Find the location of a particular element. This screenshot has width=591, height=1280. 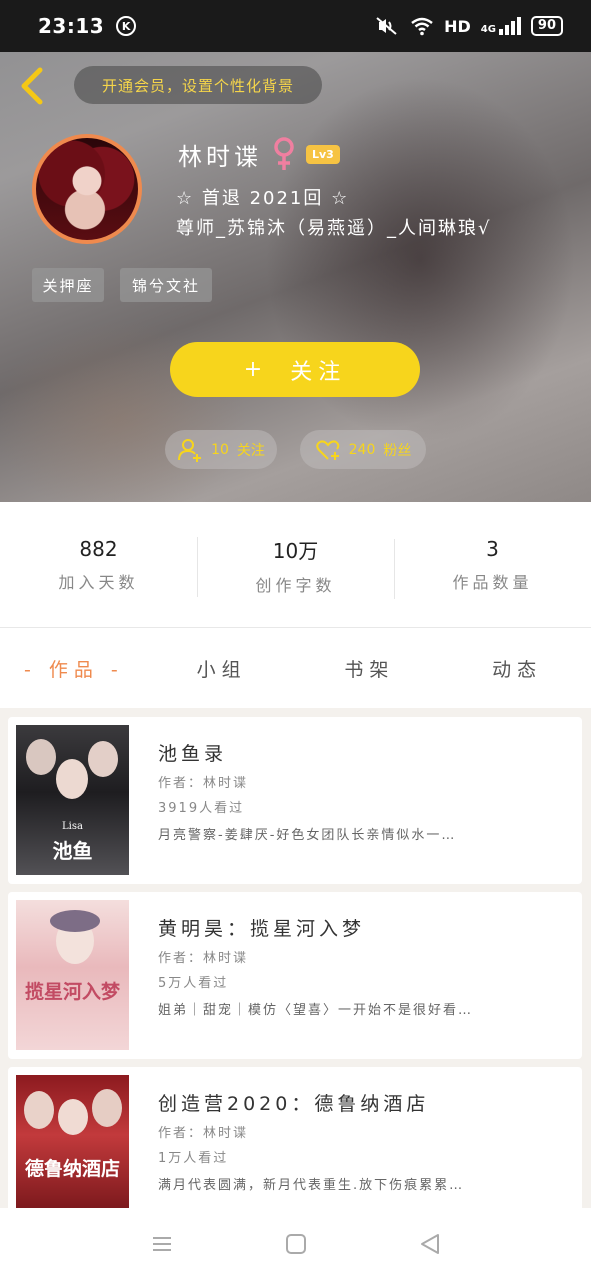

fans-label: 粉丝 is located at coordinates (397, 450).